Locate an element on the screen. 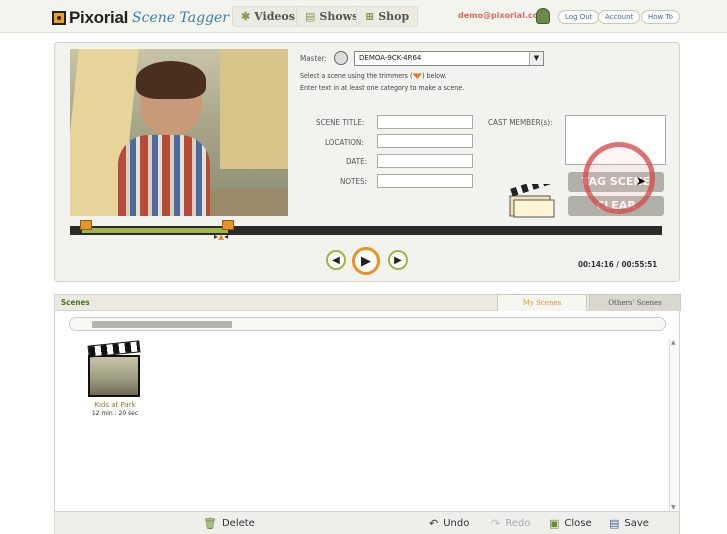 This screenshot has width=727, height=534. save-icon: ▤ is located at coordinates (614, 523).